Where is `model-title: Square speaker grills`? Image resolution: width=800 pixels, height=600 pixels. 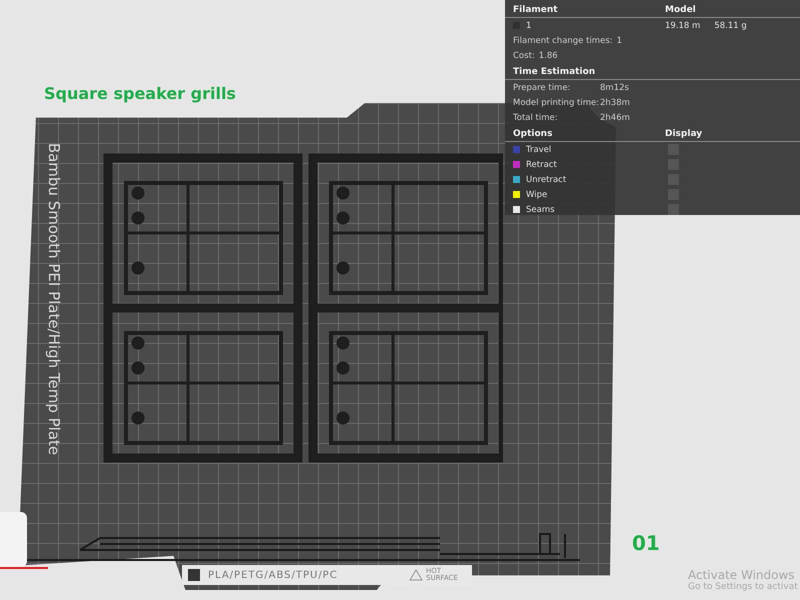 model-title: Square speaker grills is located at coordinates (140, 93).